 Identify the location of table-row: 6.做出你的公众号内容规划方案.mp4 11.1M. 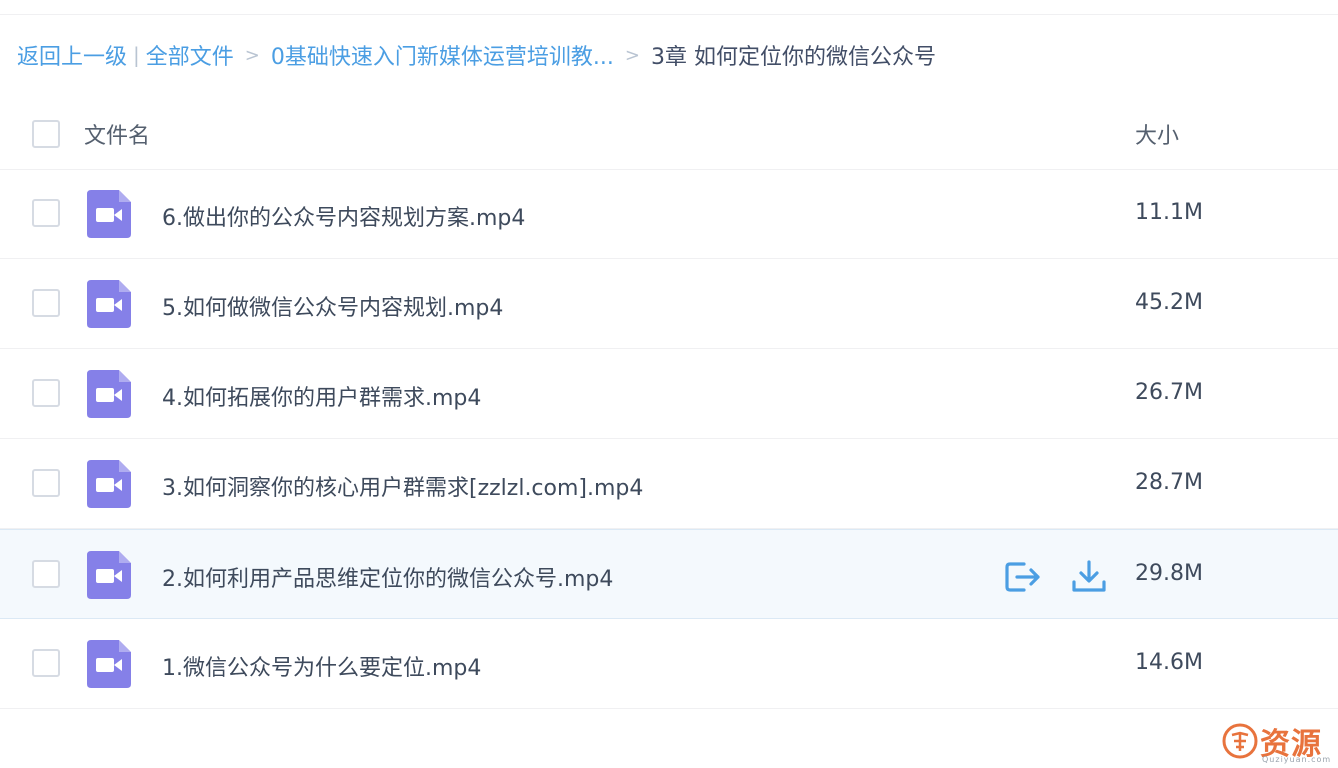
(669, 214).